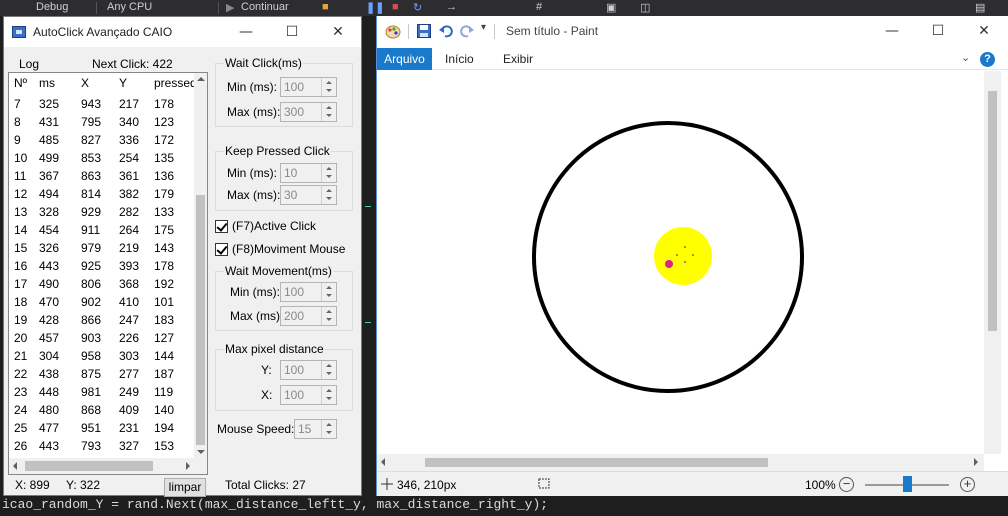  Describe the element at coordinates (101, 428) in the screenshot. I see `table-row: 25 477 951 231 194` at that location.